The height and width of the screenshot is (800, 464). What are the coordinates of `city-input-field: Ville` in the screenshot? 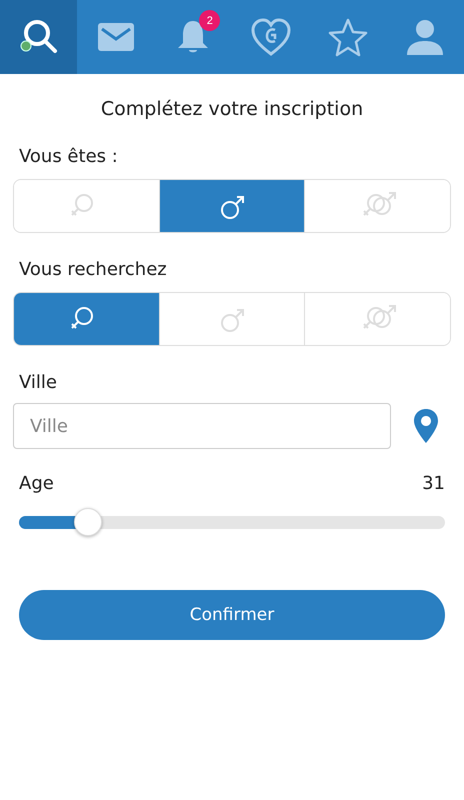 It's located at (202, 426).